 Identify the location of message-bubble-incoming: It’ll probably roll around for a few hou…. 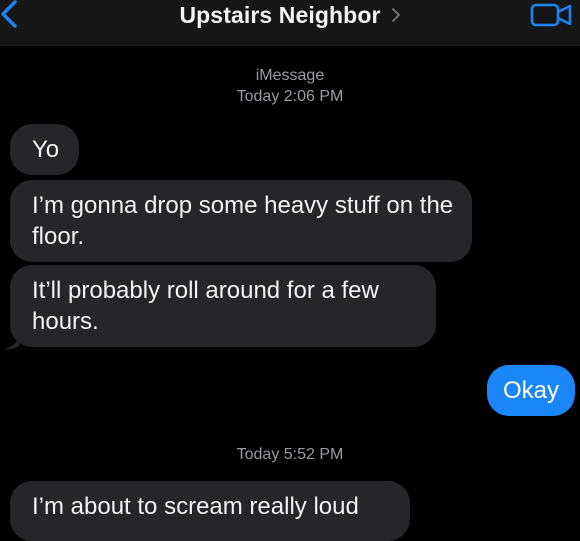
(223, 306).